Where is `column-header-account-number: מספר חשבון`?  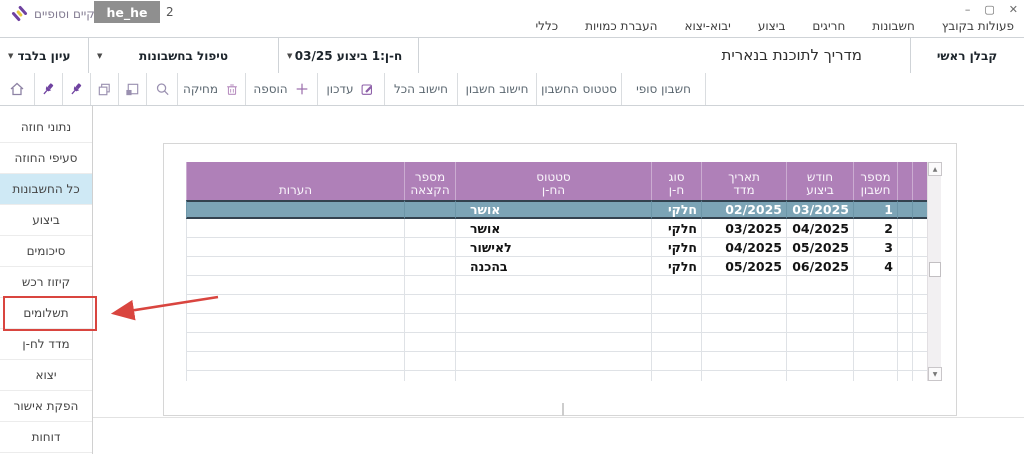 column-header-account-number: מספר חשבון is located at coordinates (875, 181).